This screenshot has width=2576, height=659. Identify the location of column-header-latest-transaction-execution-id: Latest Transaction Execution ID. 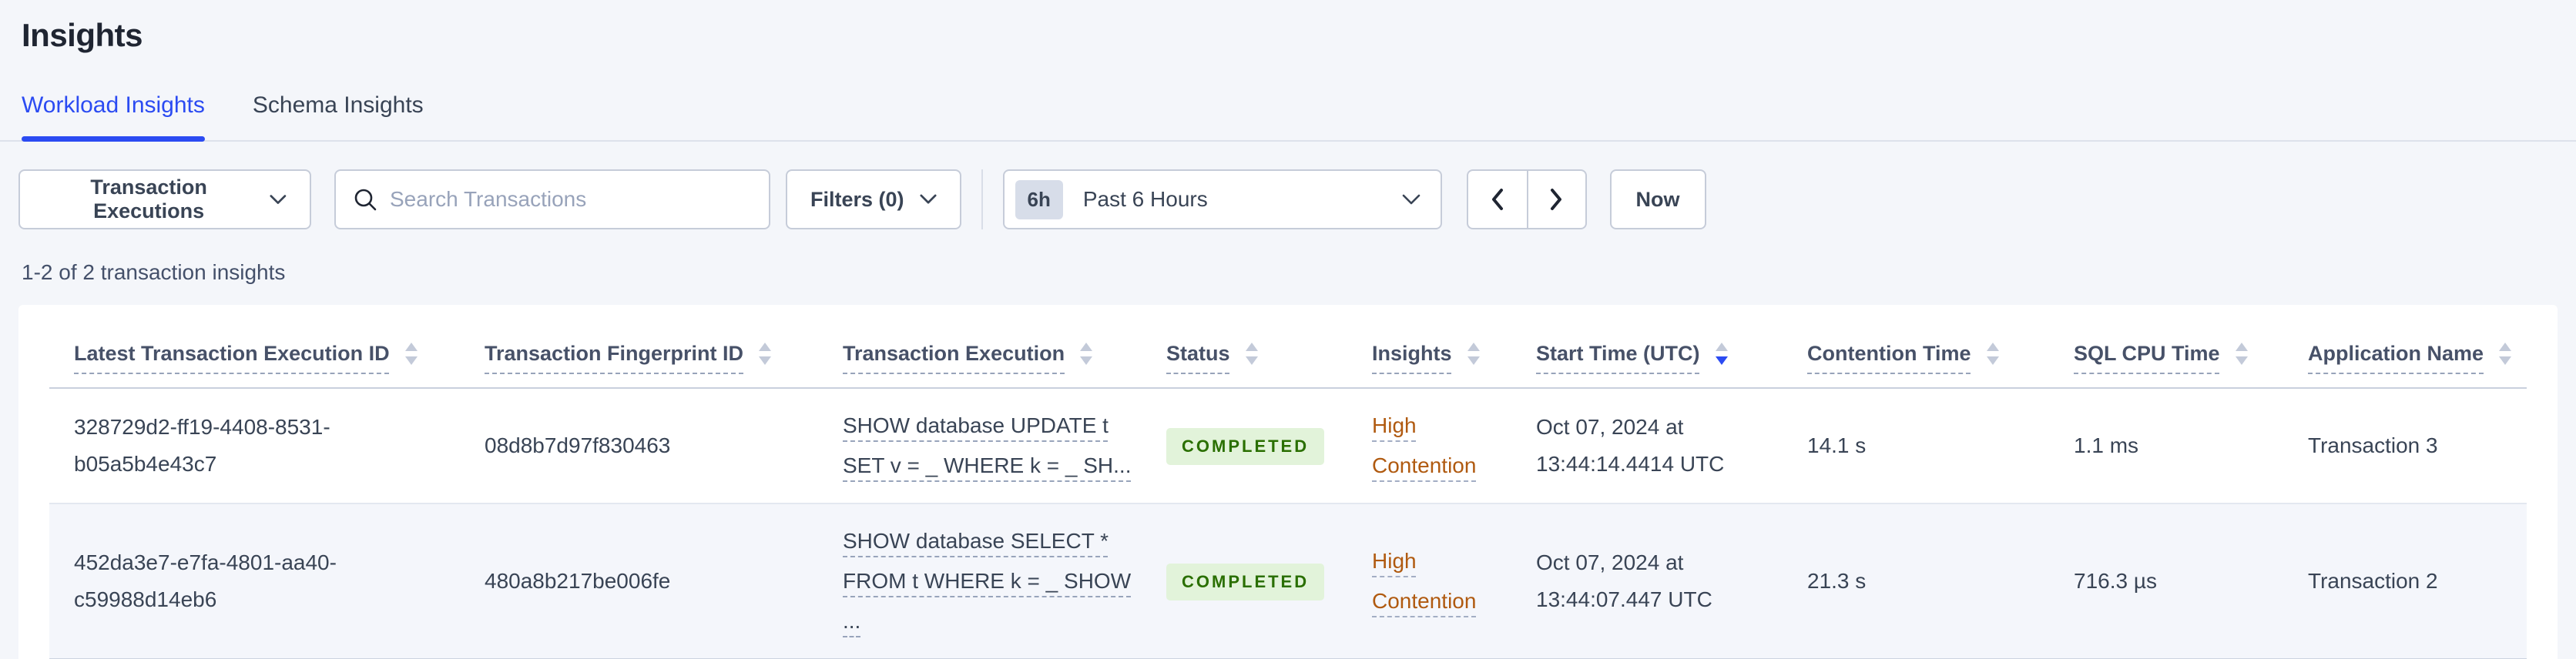
(267, 347).